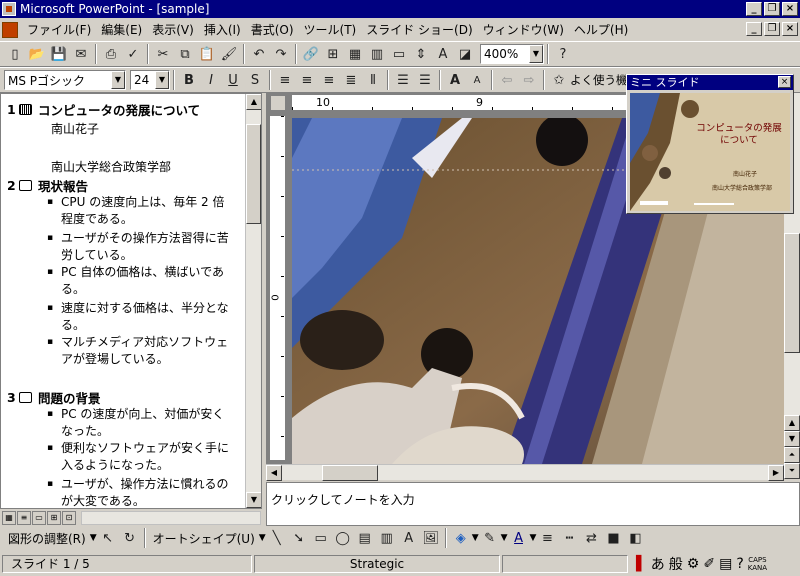  I want to click on common-tasks-star-icon: ✩, so click(559, 80).